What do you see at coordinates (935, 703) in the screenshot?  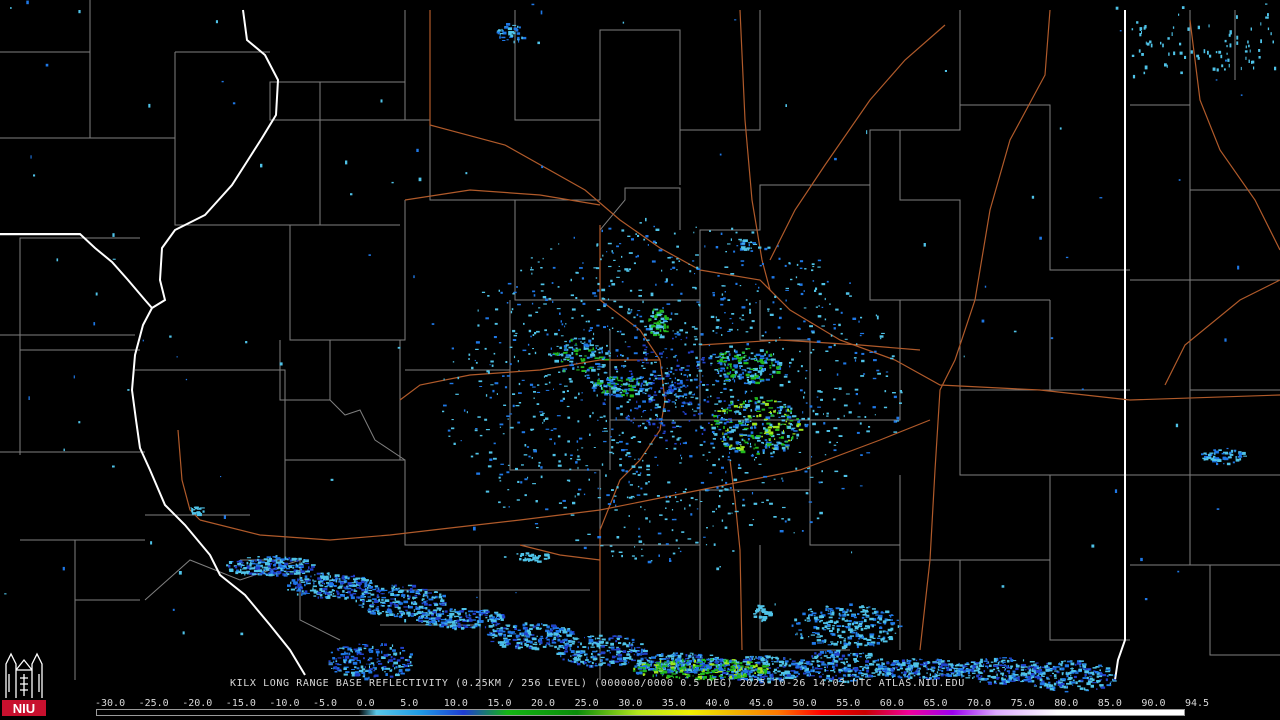 I see `colorbar-label: 65.0` at bounding box center [935, 703].